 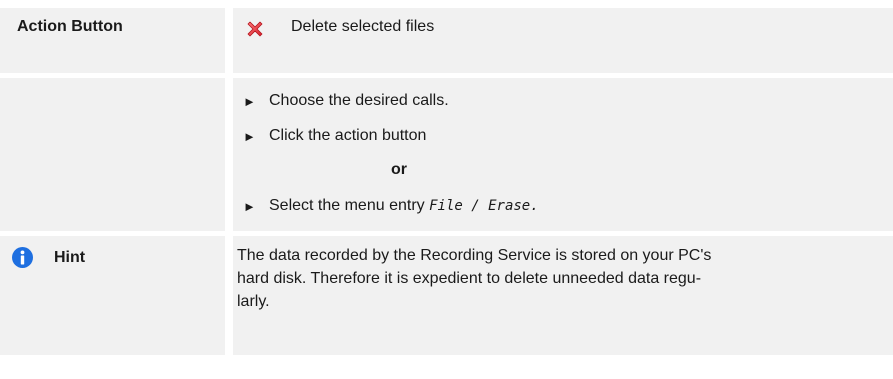 I want to click on steps-label-cell, so click(x=112, y=154).